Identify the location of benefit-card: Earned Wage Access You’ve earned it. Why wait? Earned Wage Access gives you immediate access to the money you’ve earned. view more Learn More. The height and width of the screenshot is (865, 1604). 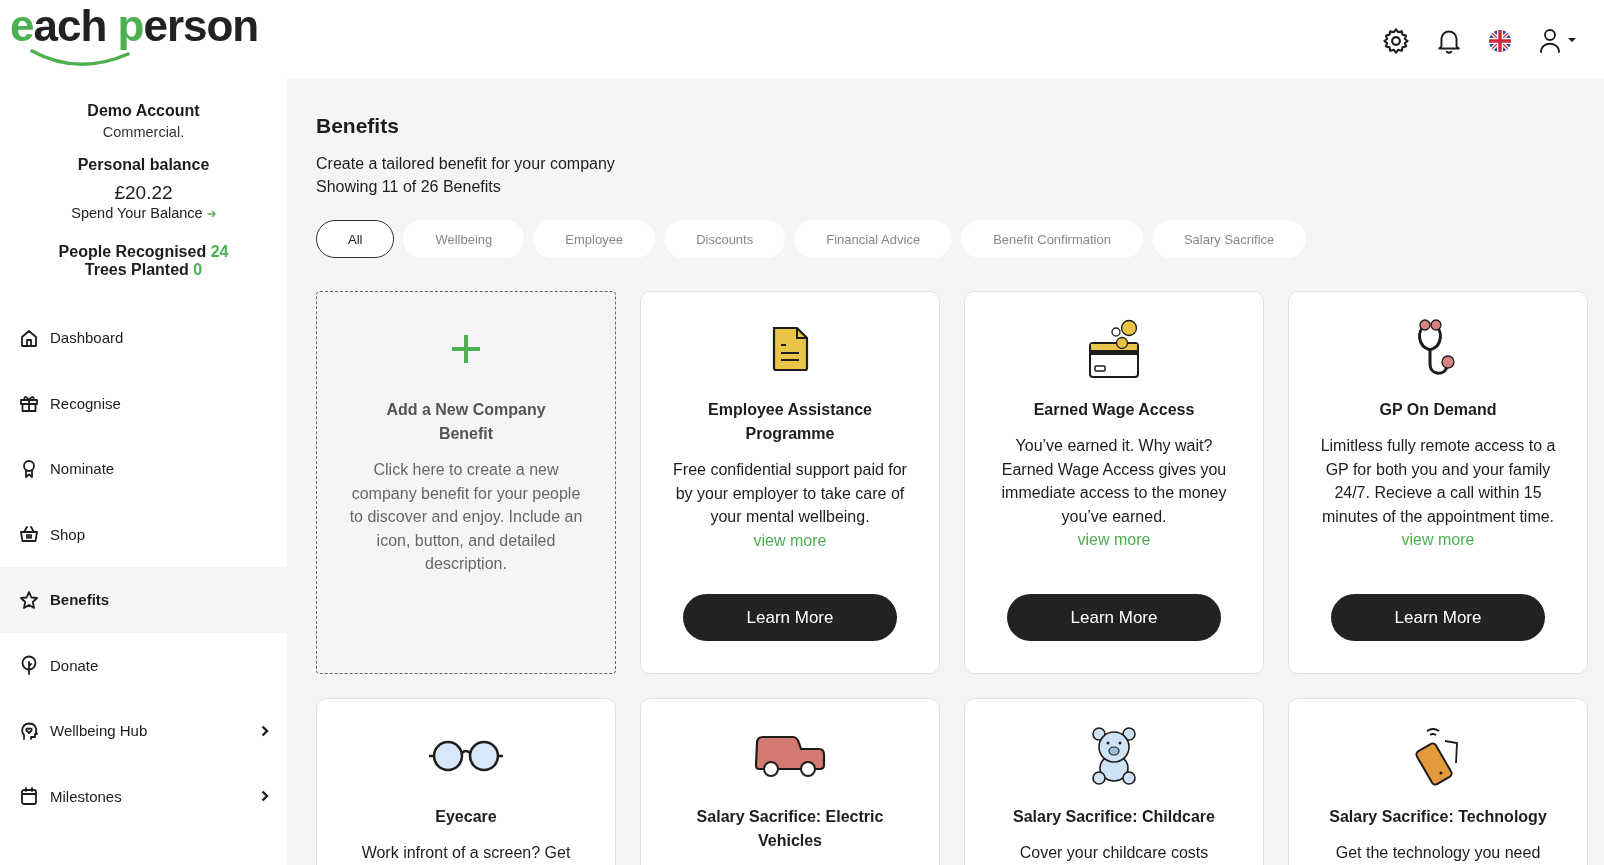
(1114, 482).